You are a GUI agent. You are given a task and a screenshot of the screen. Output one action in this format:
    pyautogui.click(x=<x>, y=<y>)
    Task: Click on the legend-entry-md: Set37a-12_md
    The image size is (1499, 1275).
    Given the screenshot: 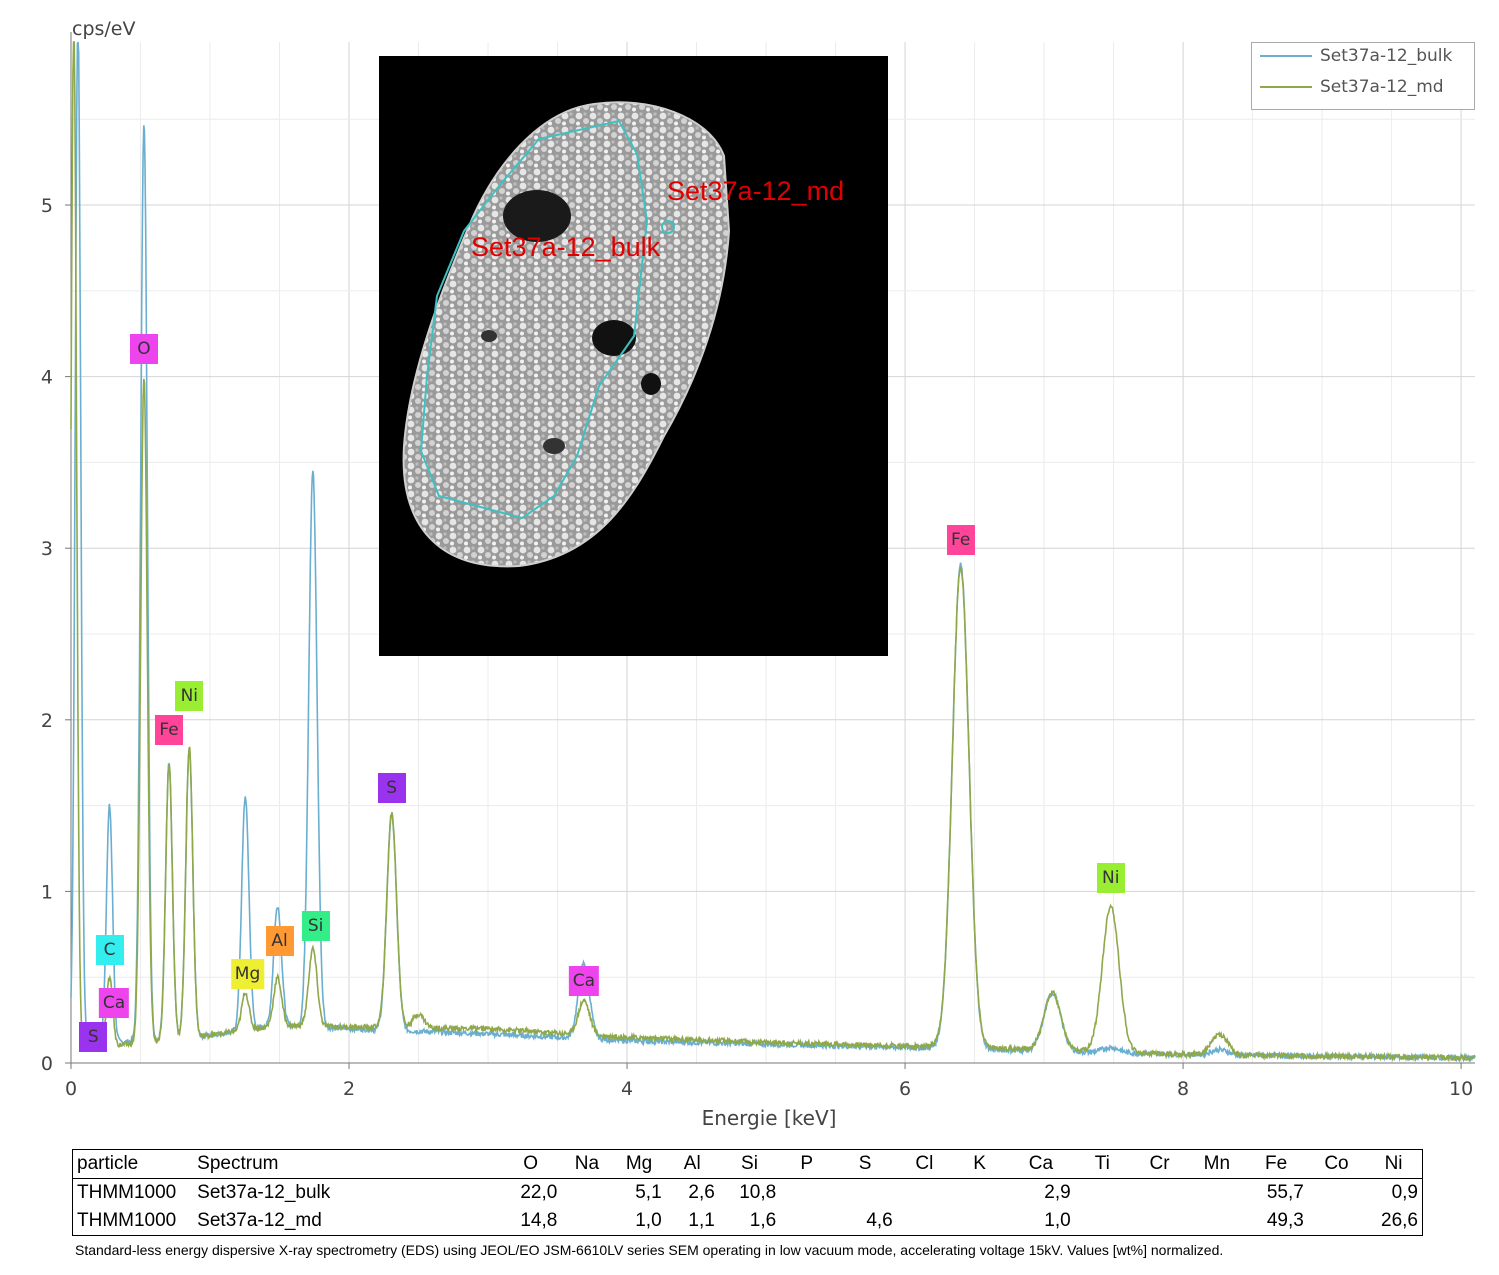 What is the action you would take?
    pyautogui.click(x=1352, y=87)
    